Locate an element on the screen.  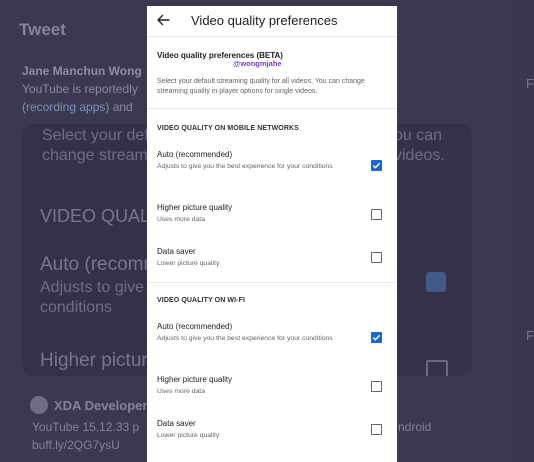
app-bar: Video quality preferences is located at coordinates (272, 21).